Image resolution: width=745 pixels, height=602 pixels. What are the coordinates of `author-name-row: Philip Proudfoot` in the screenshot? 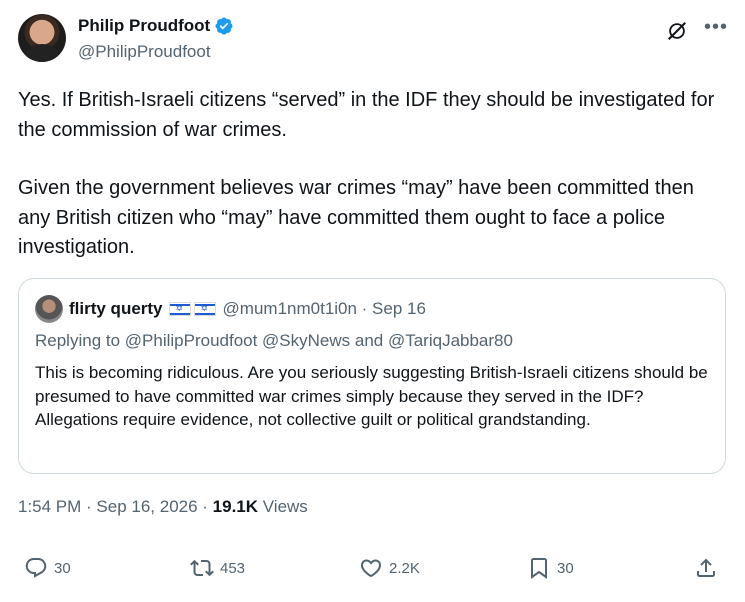 It's located at (156, 26).